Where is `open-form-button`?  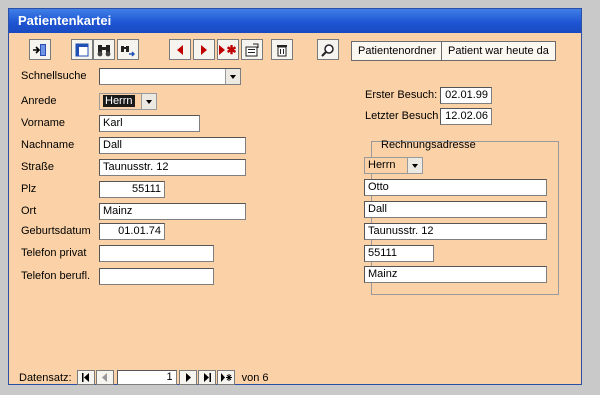
open-form-button is located at coordinates (82, 49).